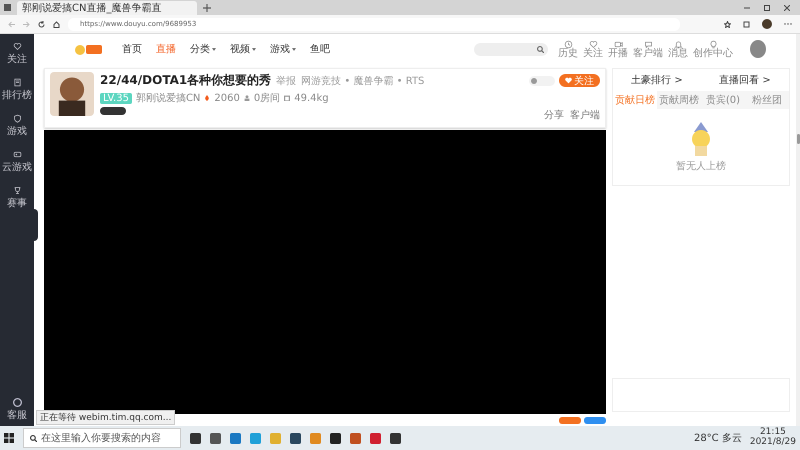 This screenshot has width=800, height=450. I want to click on start-icon, so click(9, 438).